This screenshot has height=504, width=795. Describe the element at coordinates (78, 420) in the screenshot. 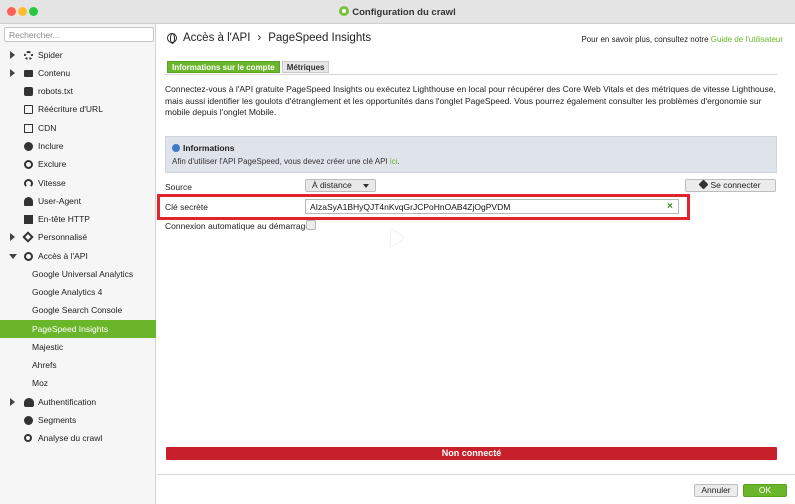

I see `sidebar-item-segments: Segments` at that location.